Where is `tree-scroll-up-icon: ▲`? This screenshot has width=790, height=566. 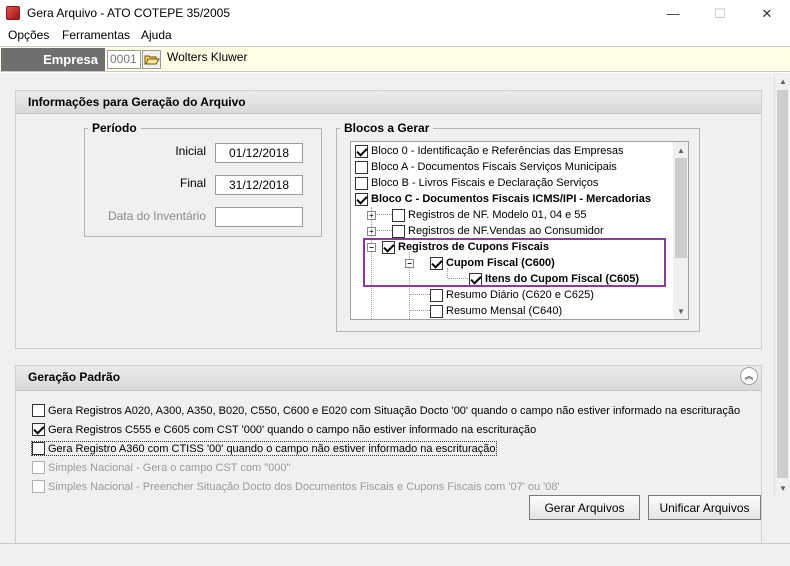
tree-scroll-up-icon: ▲ is located at coordinates (680, 150).